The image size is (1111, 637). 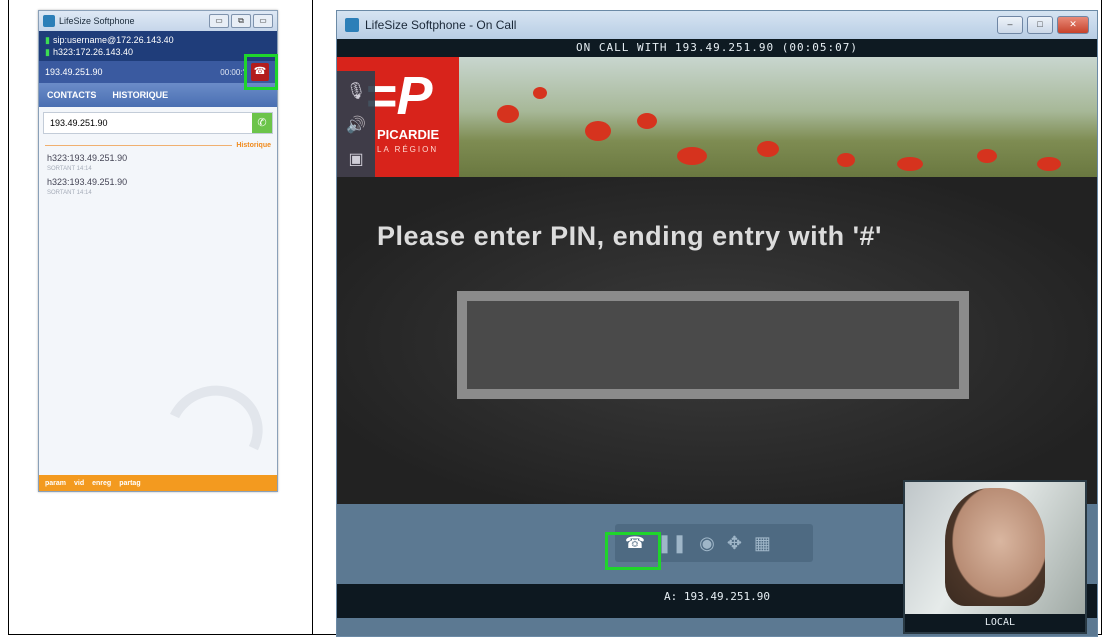 What do you see at coordinates (219, 21) in the screenshot?
I see `minimize-button: ▭` at bounding box center [219, 21].